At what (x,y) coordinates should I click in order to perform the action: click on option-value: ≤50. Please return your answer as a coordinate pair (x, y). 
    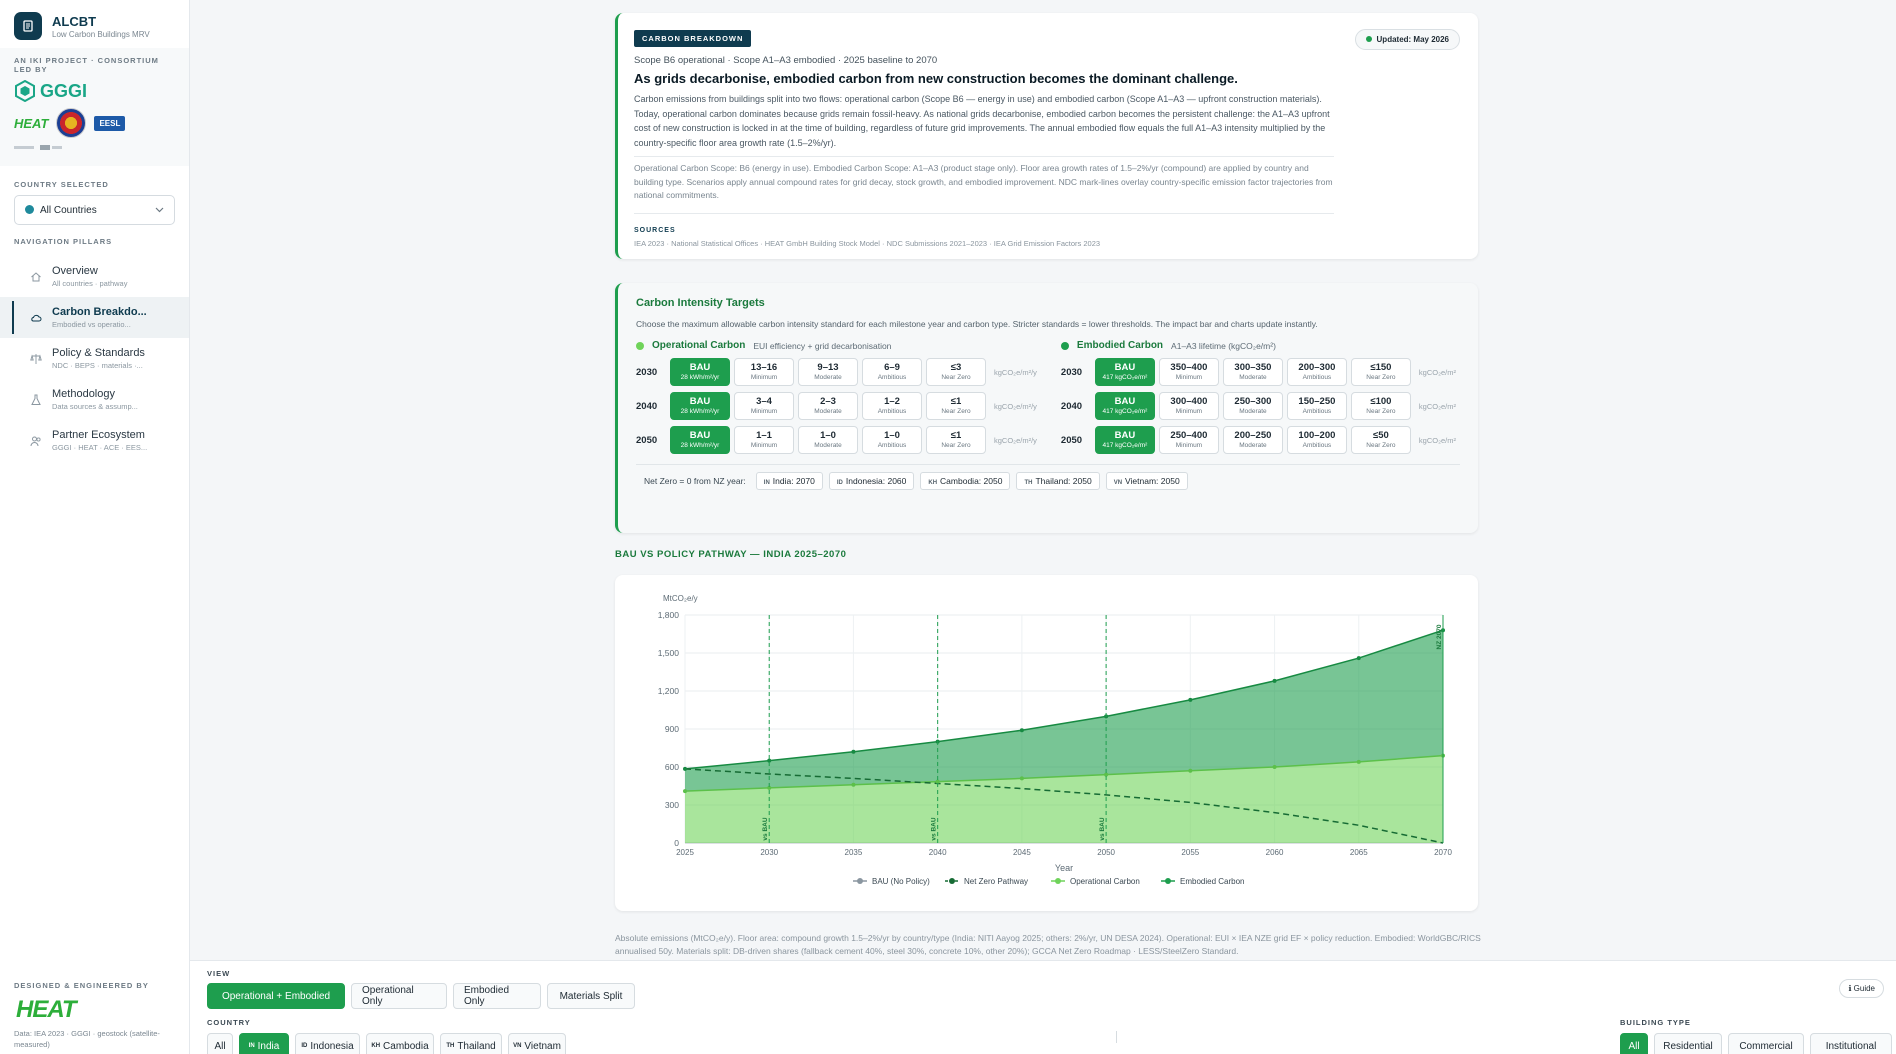
    Looking at the image, I should click on (1381, 435).